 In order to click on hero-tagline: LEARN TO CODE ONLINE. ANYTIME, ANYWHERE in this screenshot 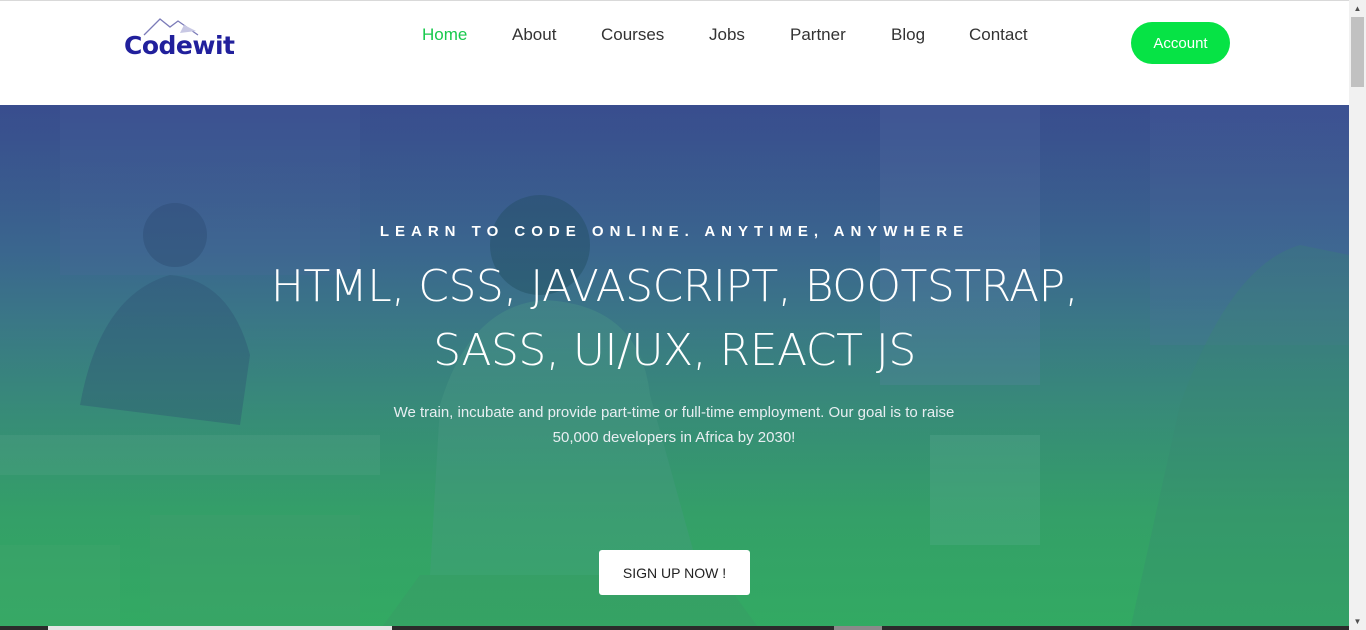, I will do `click(674, 231)`.